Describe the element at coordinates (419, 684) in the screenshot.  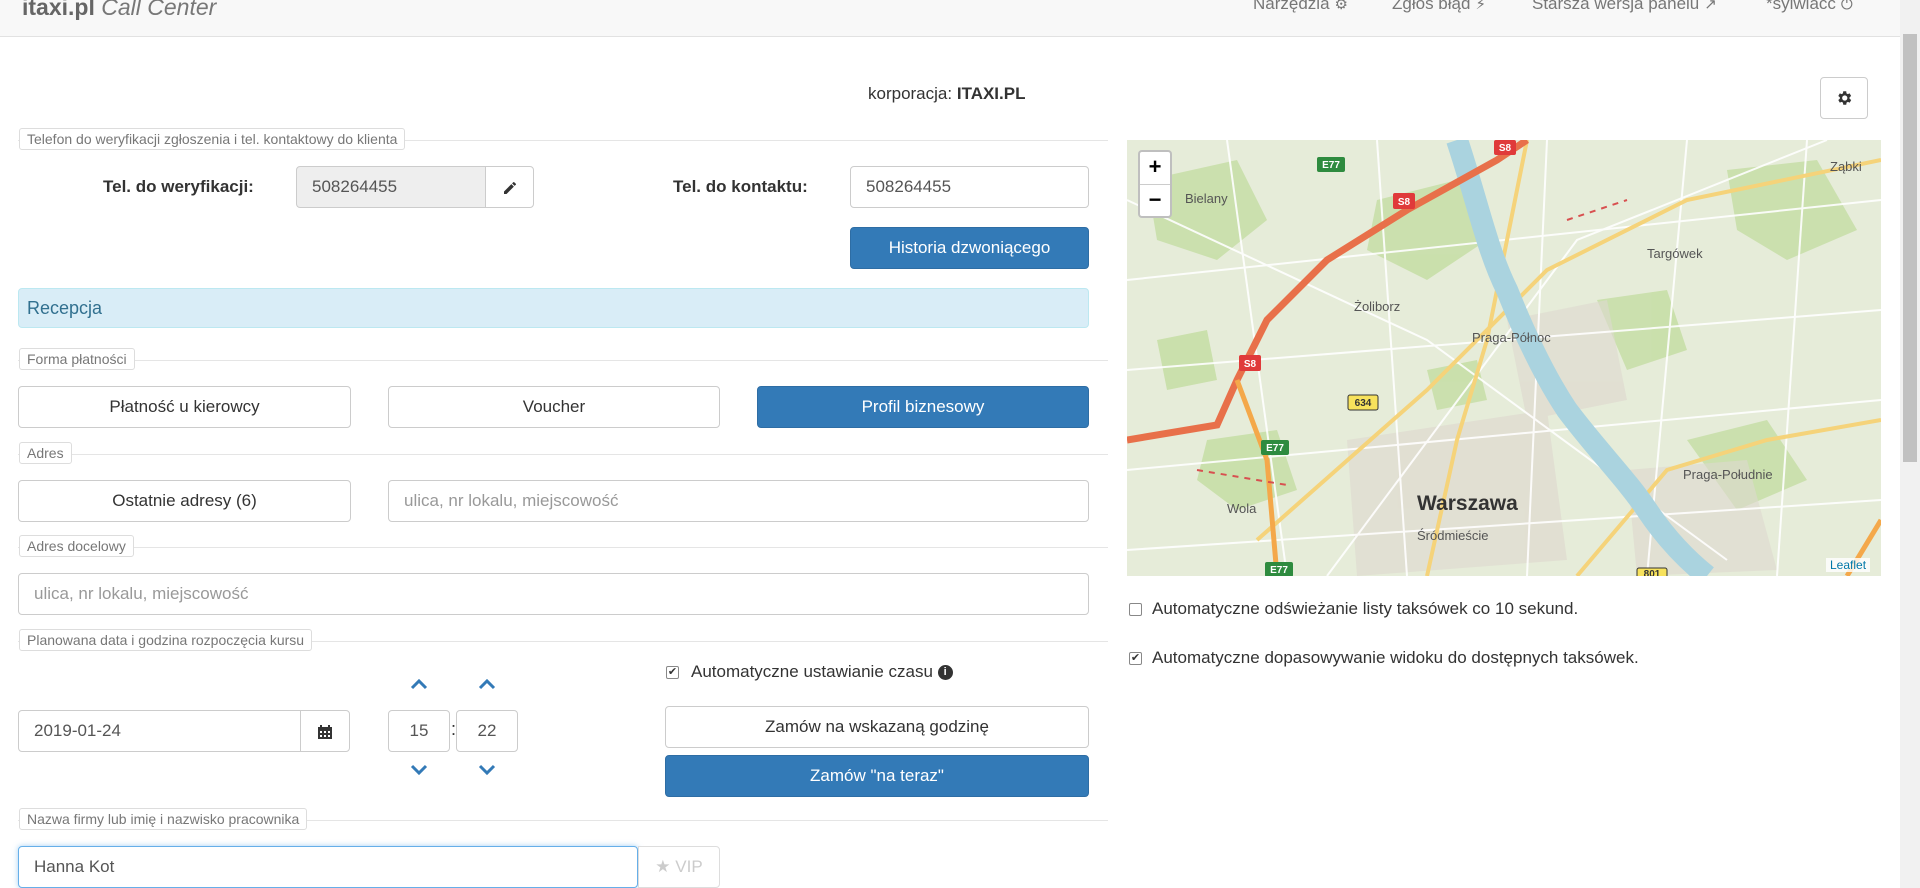
I see `hour-up-chevron-icon` at that location.